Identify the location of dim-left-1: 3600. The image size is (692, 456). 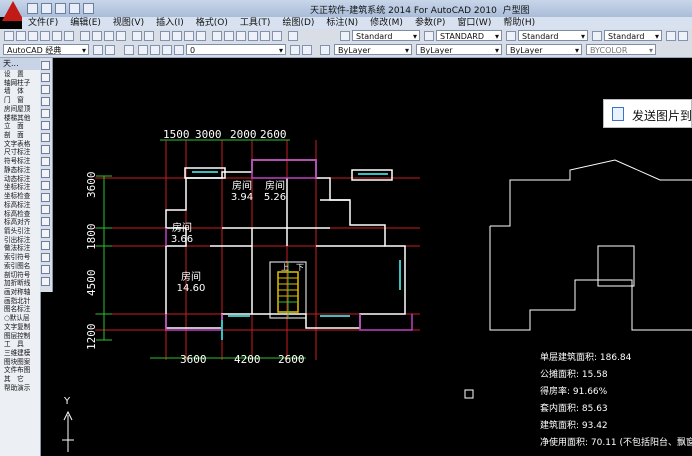
(91, 185).